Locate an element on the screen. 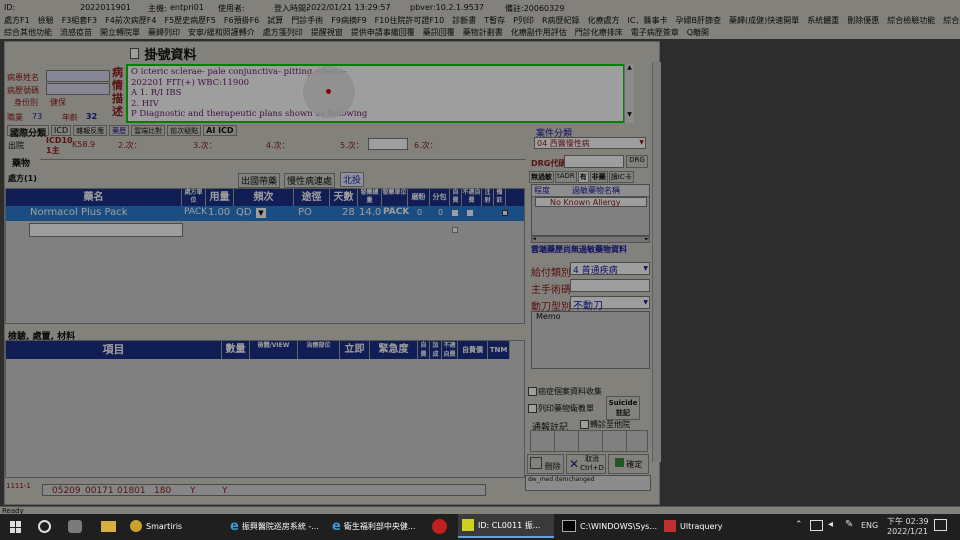  patient-name-field is located at coordinates (78, 76).